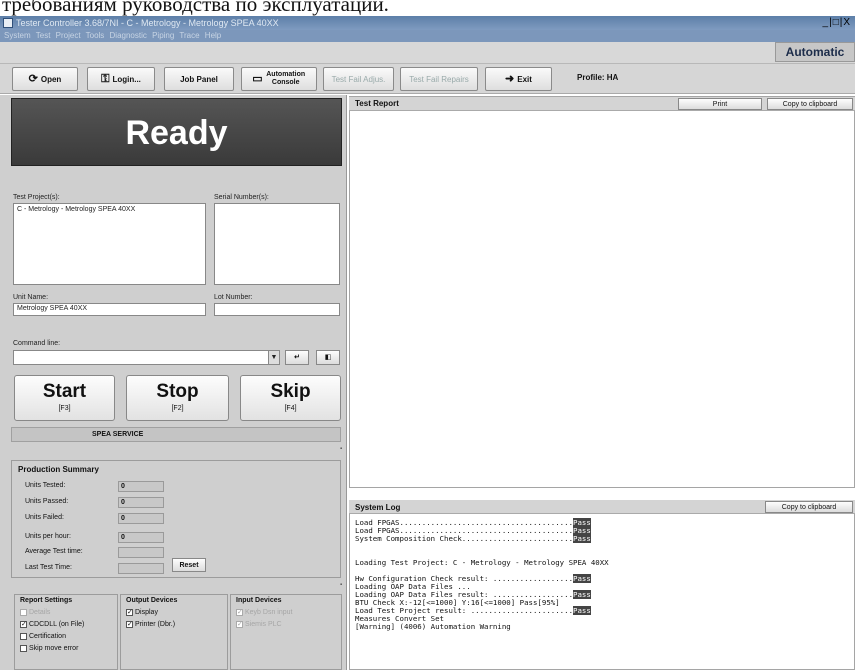 The height and width of the screenshot is (670, 855). I want to click on window-controls: _|□|X, so click(837, 23).